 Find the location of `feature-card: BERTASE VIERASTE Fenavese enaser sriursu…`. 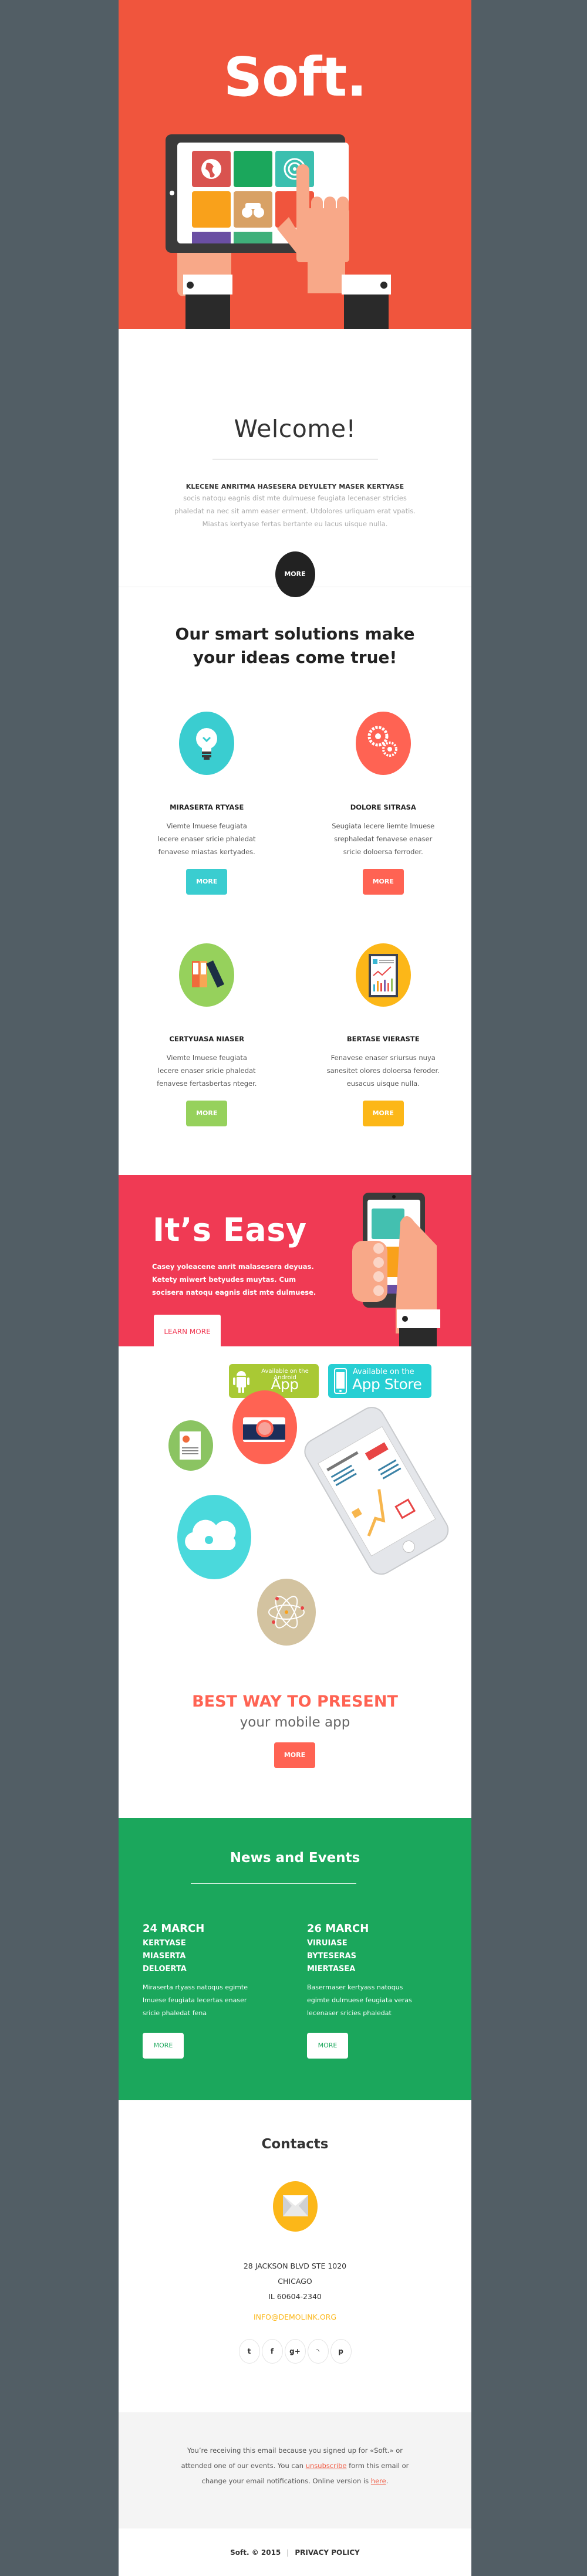

feature-card: BERTASE VIERASTE Fenavese enaser sriursu… is located at coordinates (383, 1059).